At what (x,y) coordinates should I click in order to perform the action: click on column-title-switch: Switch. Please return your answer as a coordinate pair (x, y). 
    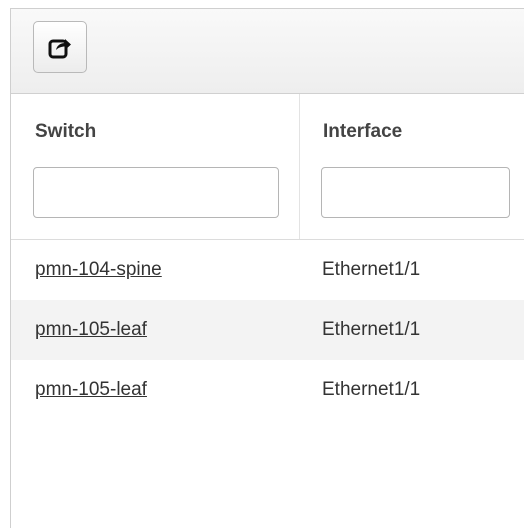
    Looking at the image, I should click on (66, 131).